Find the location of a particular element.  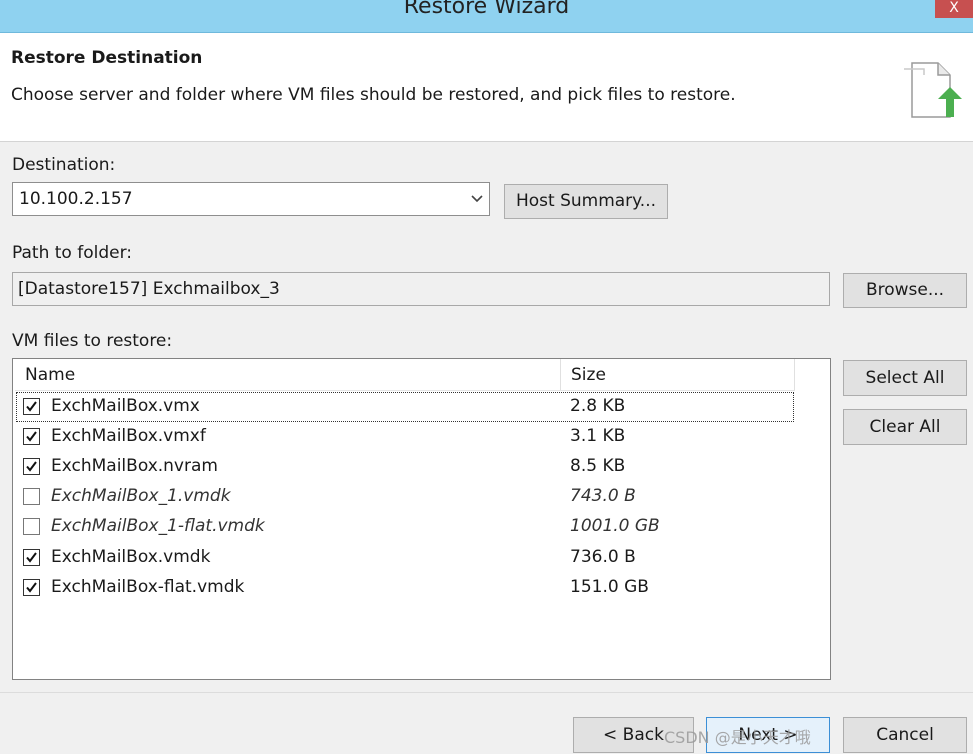

cancel-button: Cancel is located at coordinates (905, 735).